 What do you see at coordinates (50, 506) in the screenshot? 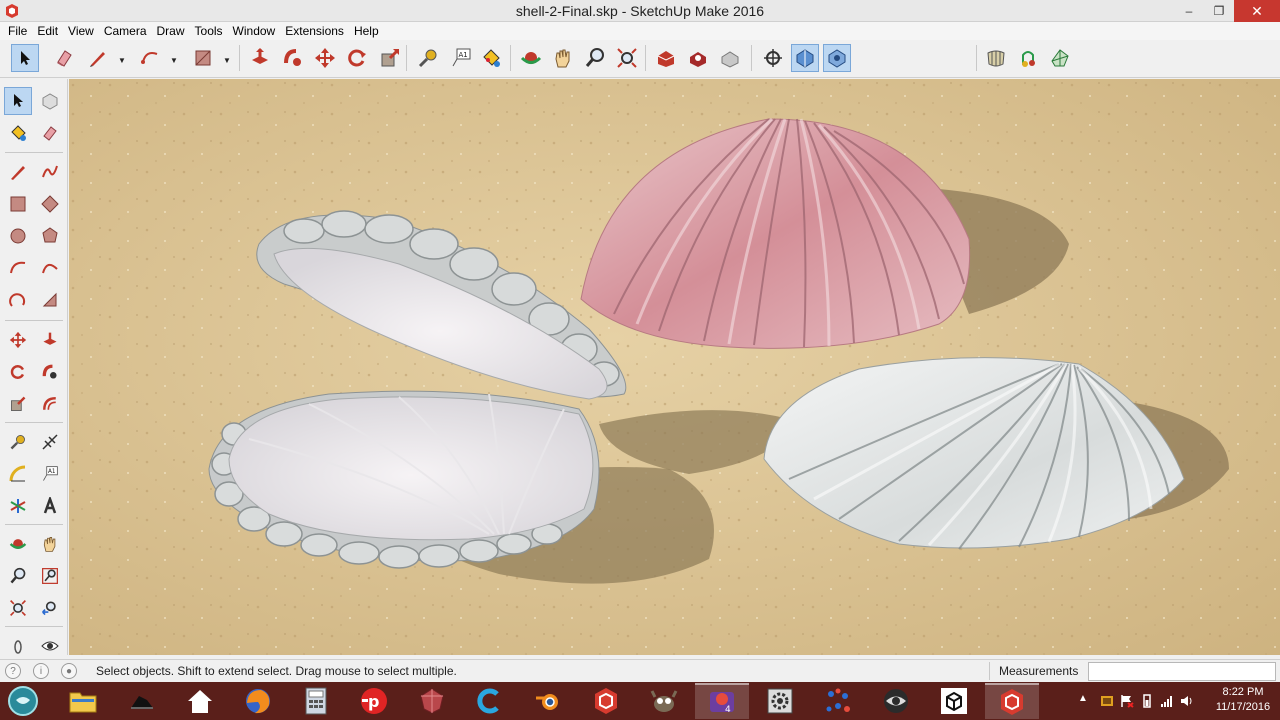
I see `3d-text-tool-icon` at bounding box center [50, 506].